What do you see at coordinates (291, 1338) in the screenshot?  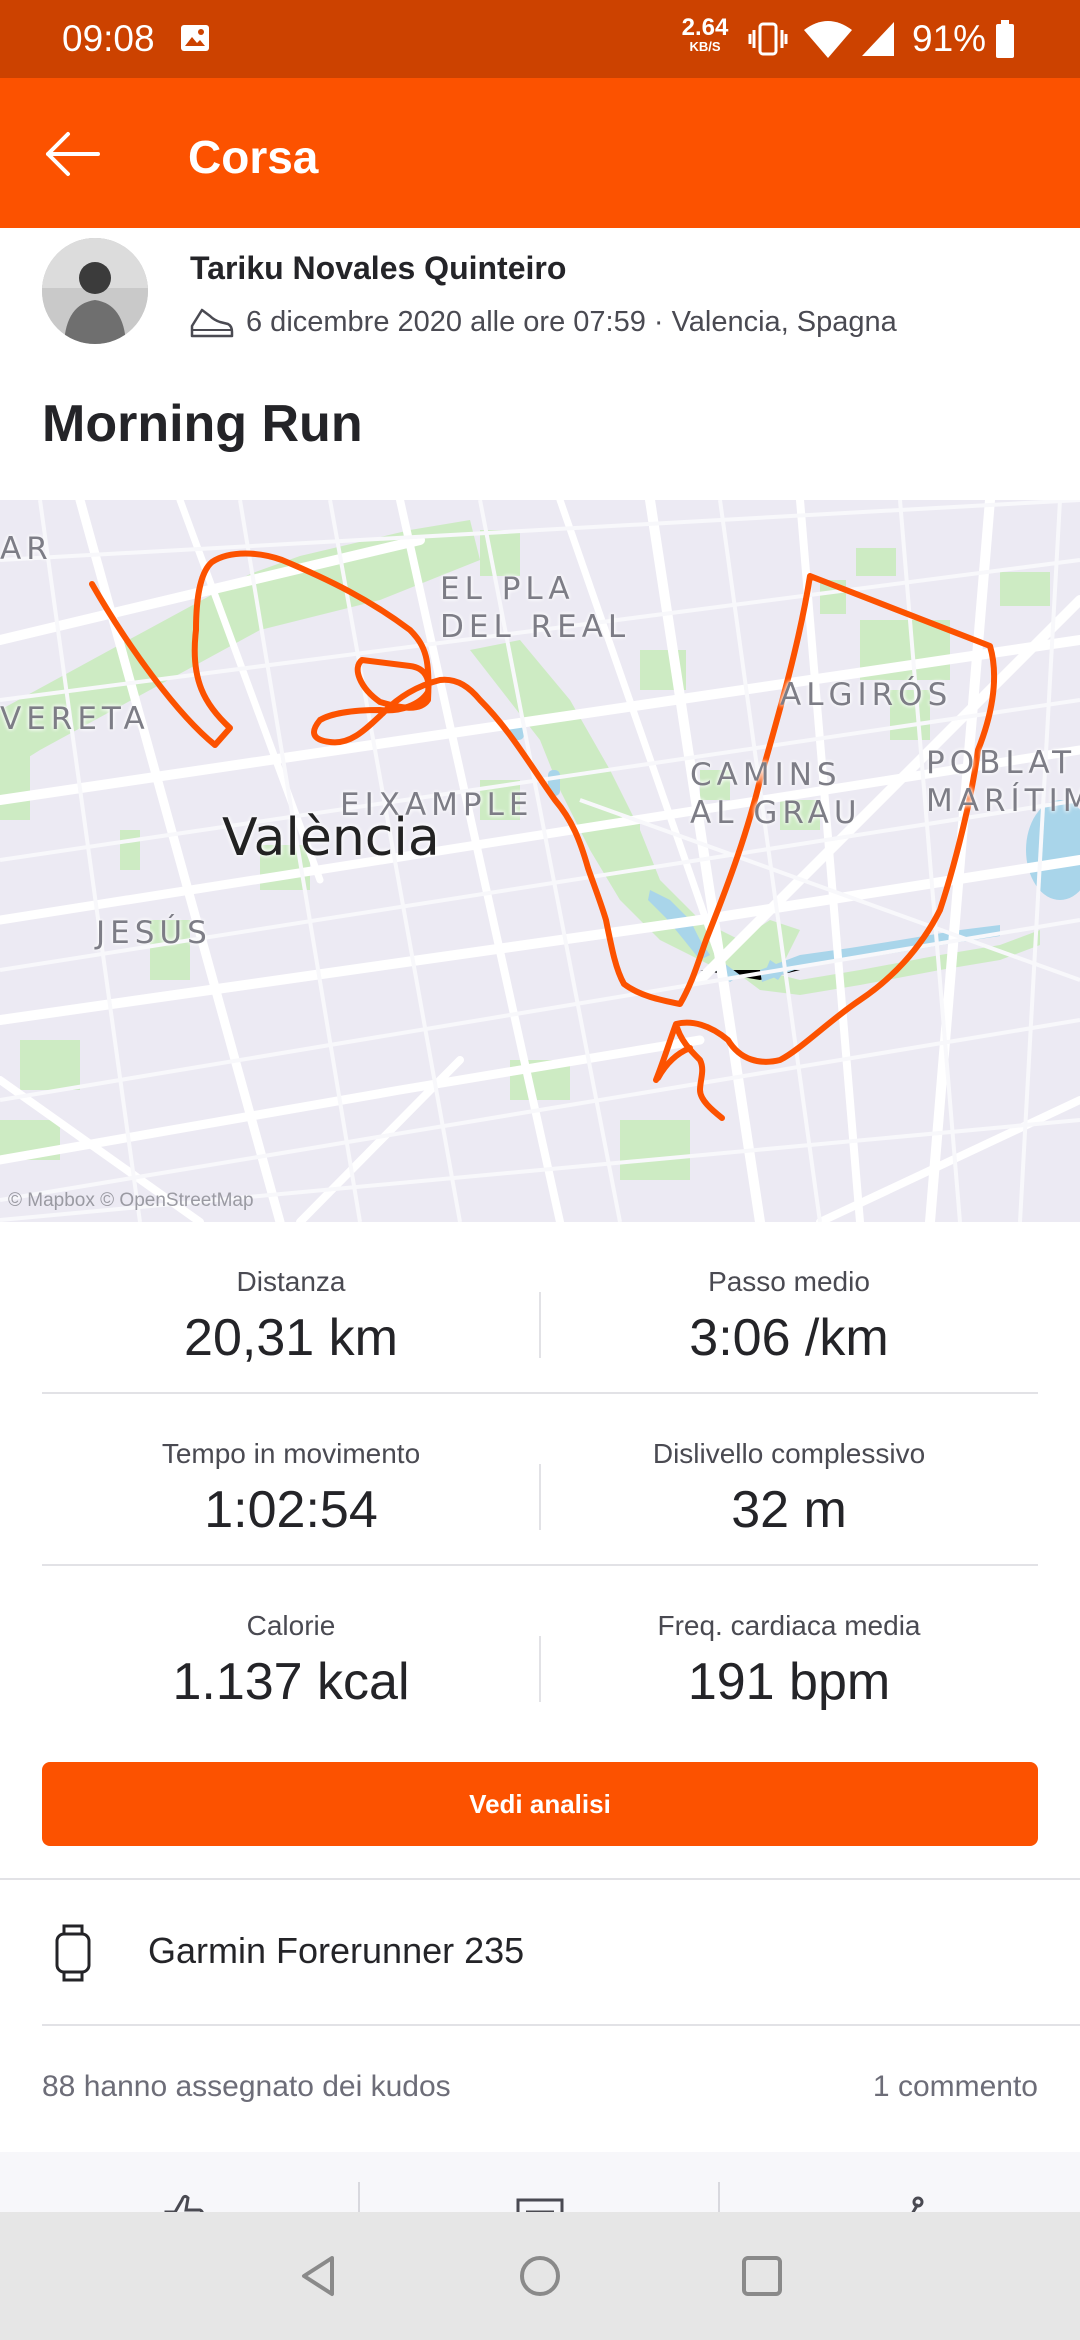 I see `stat-value: 20,31 km` at bounding box center [291, 1338].